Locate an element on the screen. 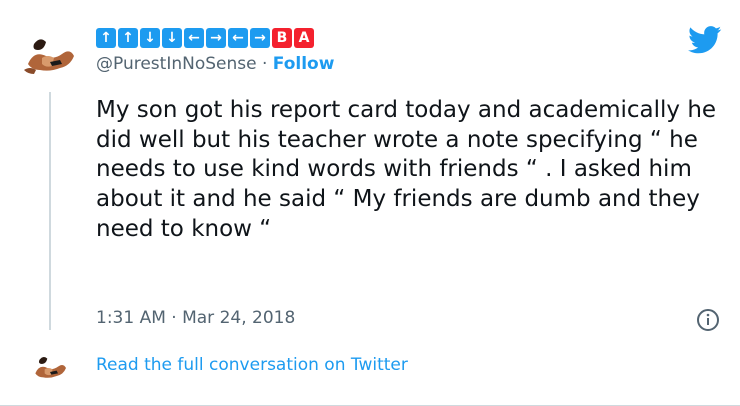  info-icon is located at coordinates (708, 320).